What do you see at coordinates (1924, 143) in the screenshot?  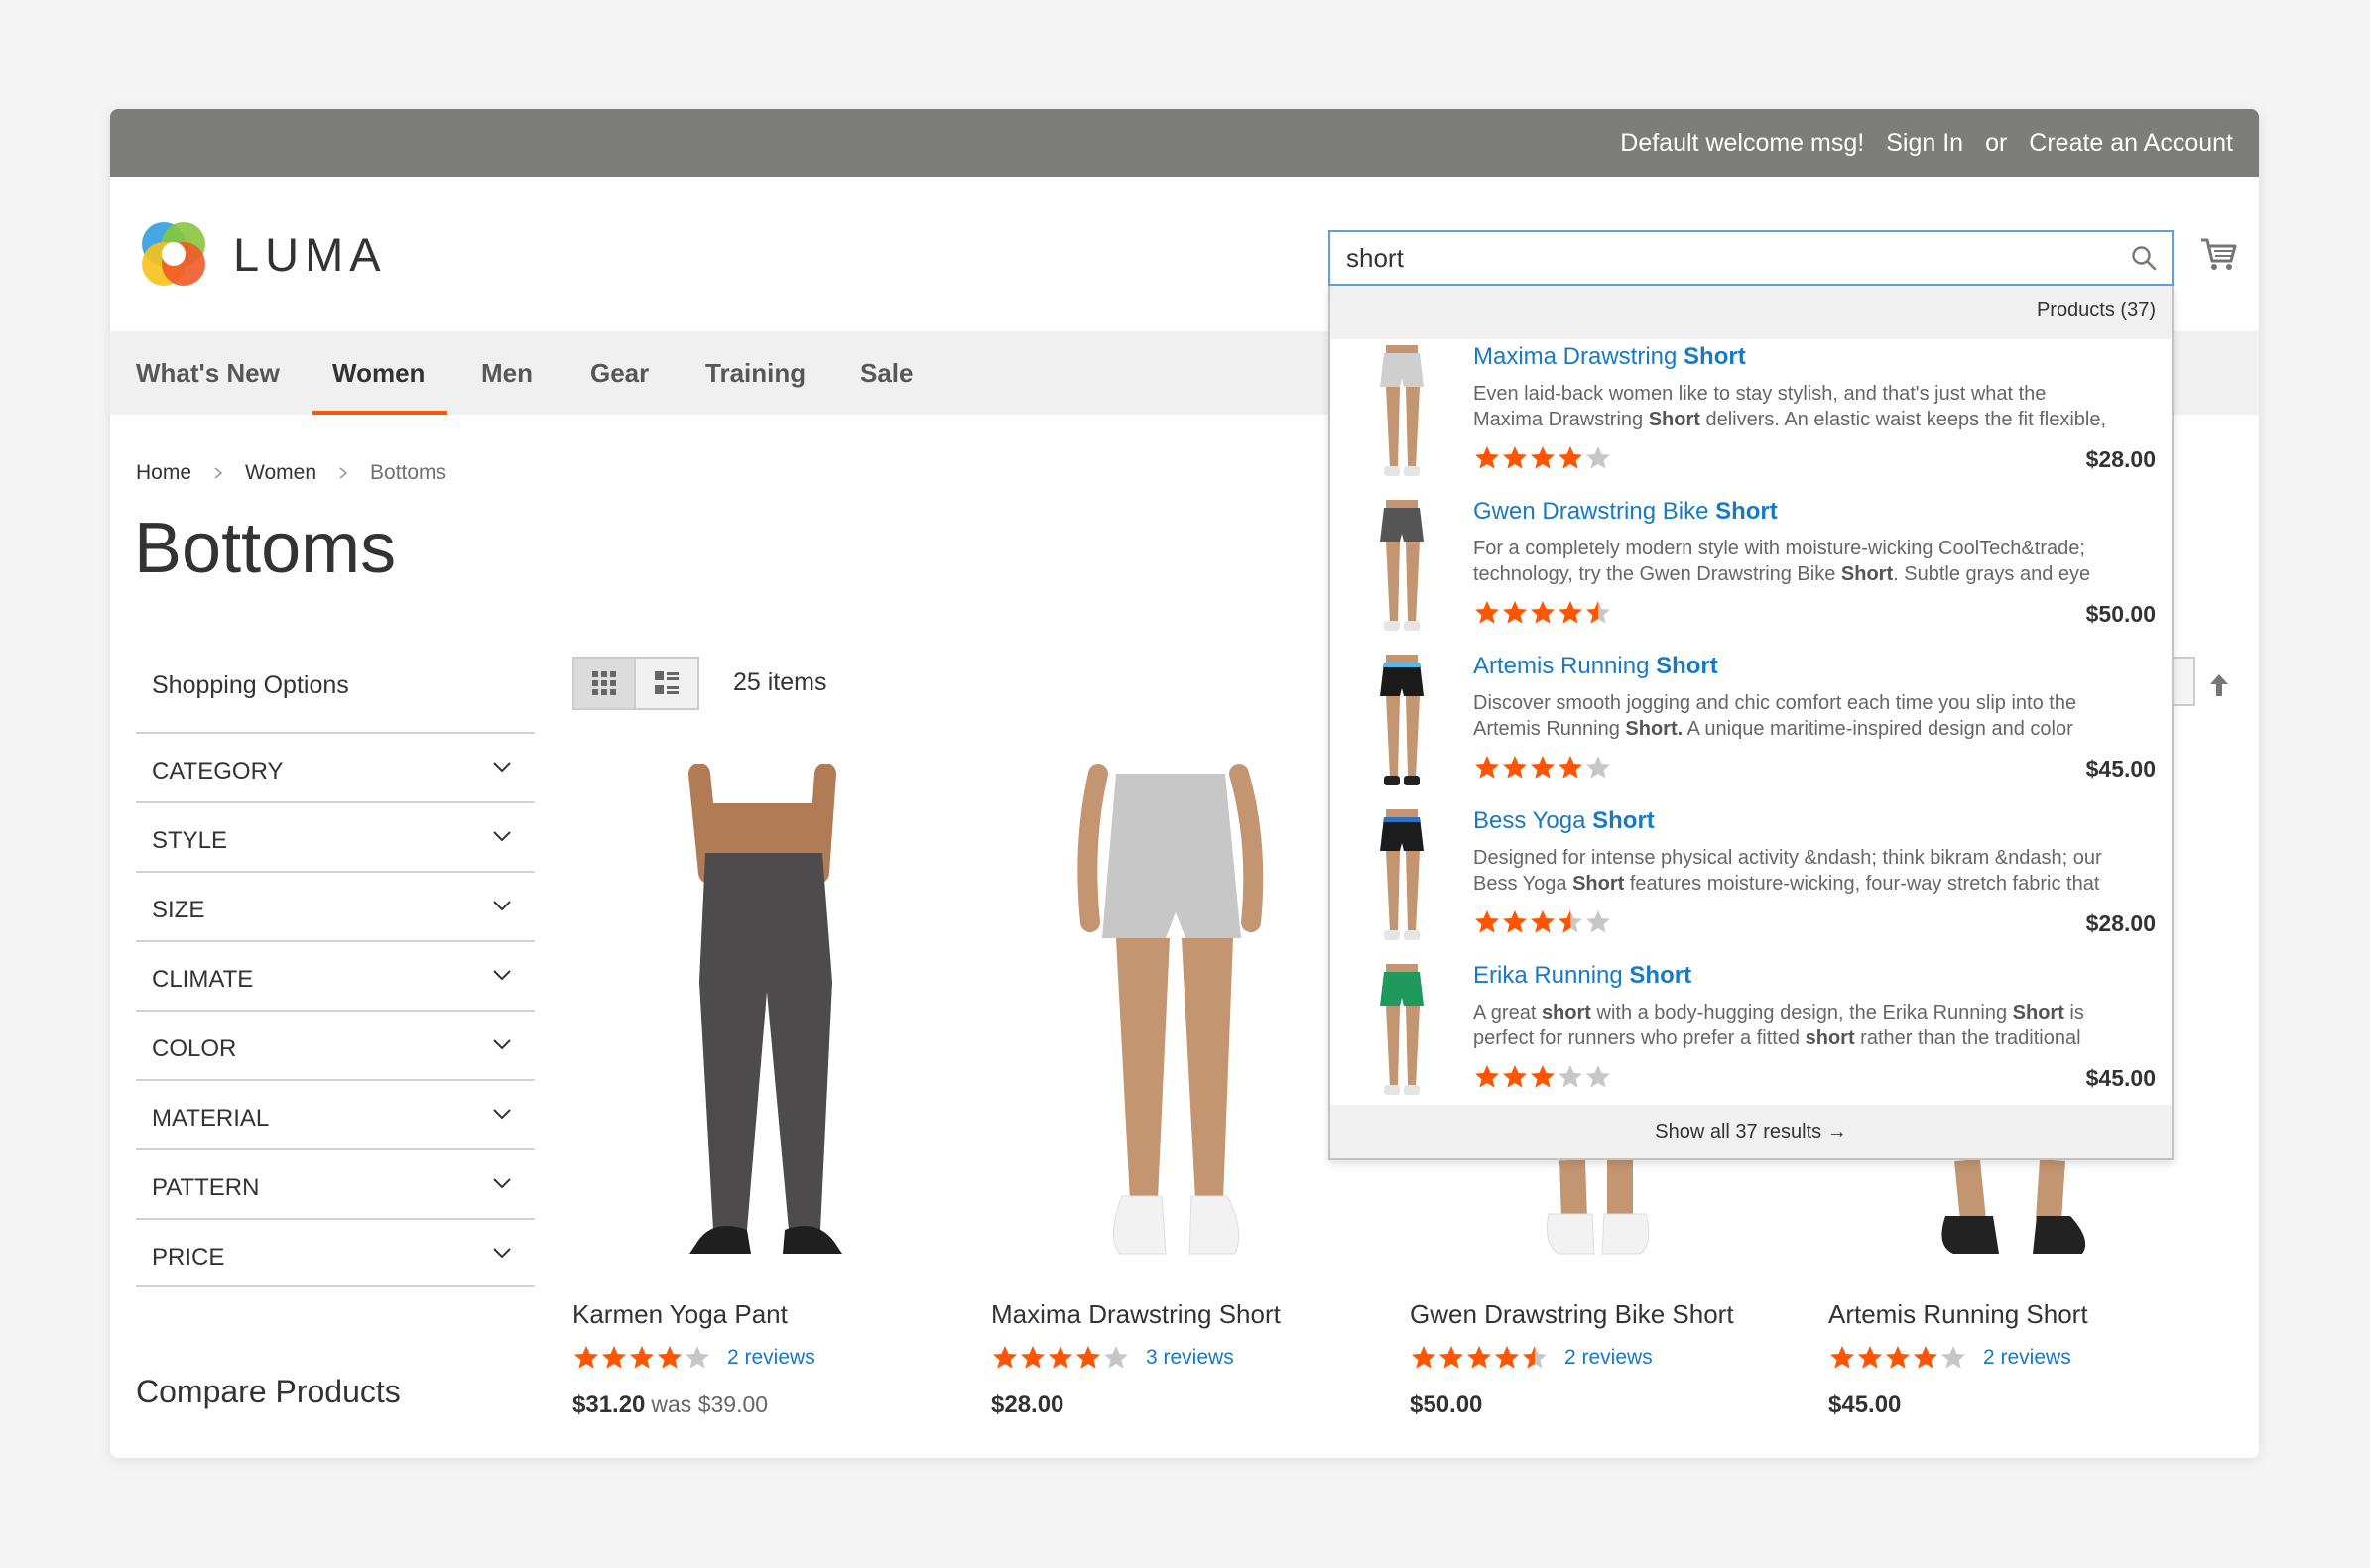 I see `sign-in-link: Sign In` at bounding box center [1924, 143].